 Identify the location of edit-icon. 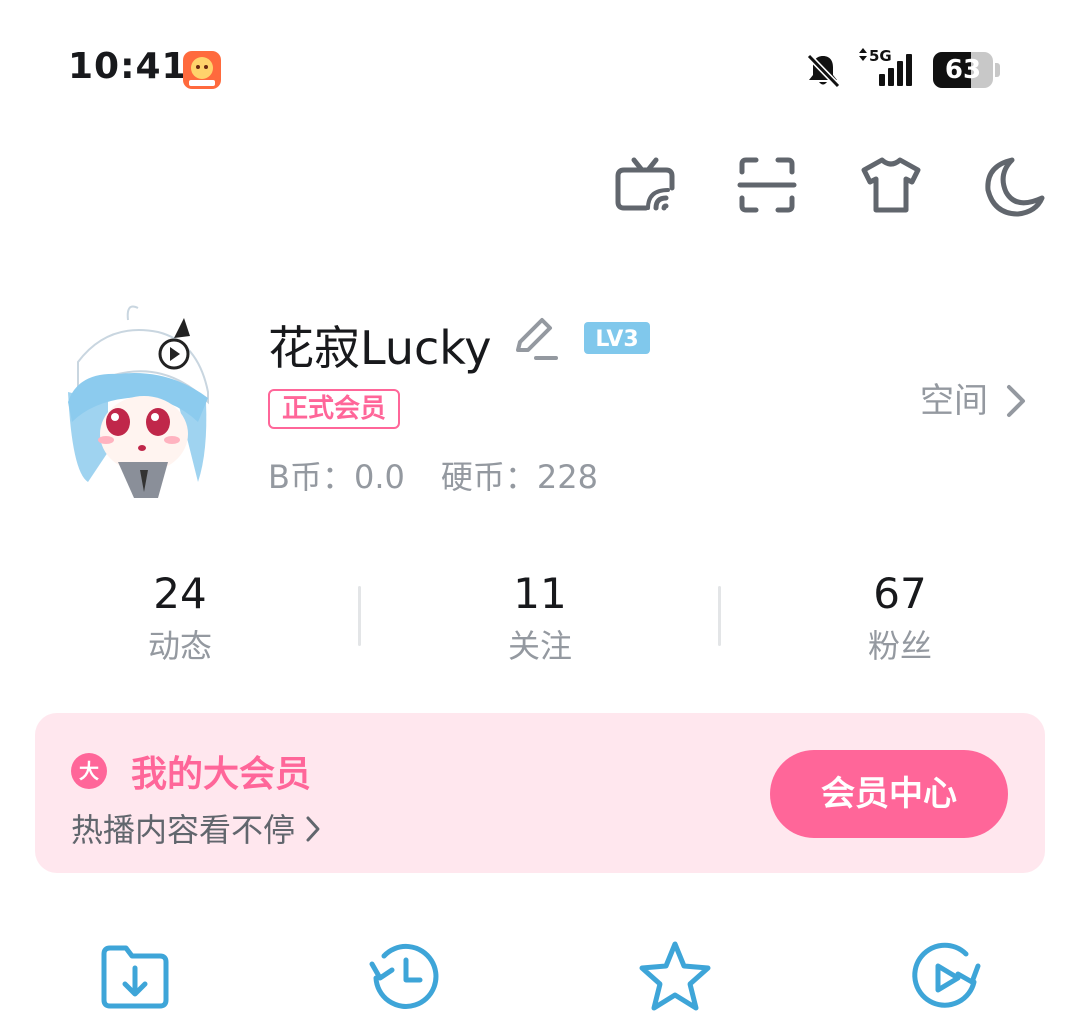
(536, 338).